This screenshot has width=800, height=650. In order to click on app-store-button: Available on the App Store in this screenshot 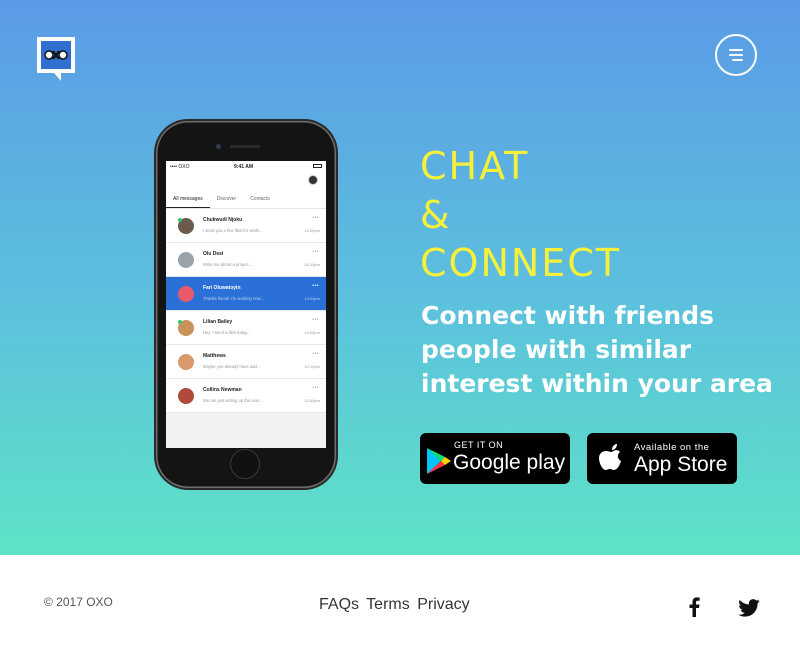, I will do `click(662, 458)`.